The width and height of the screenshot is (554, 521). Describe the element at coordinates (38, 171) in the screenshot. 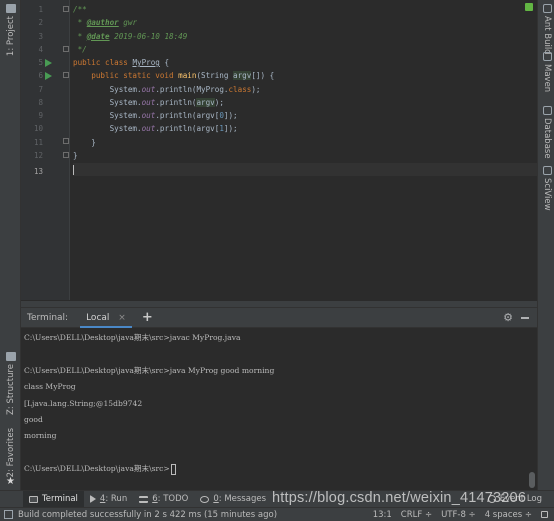

I see `line-number-current: 13` at that location.